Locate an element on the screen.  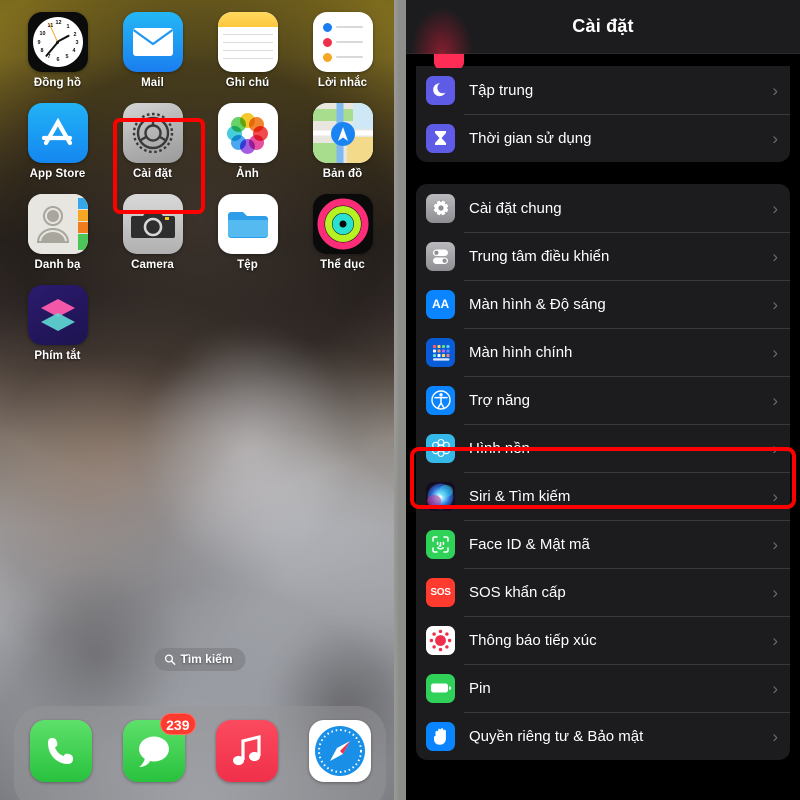
dock-item-phone is located at coordinates (60, 751).